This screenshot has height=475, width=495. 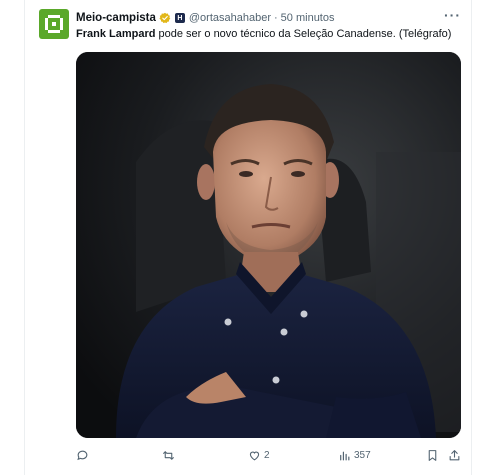 I want to click on reply-button, so click(x=84, y=455).